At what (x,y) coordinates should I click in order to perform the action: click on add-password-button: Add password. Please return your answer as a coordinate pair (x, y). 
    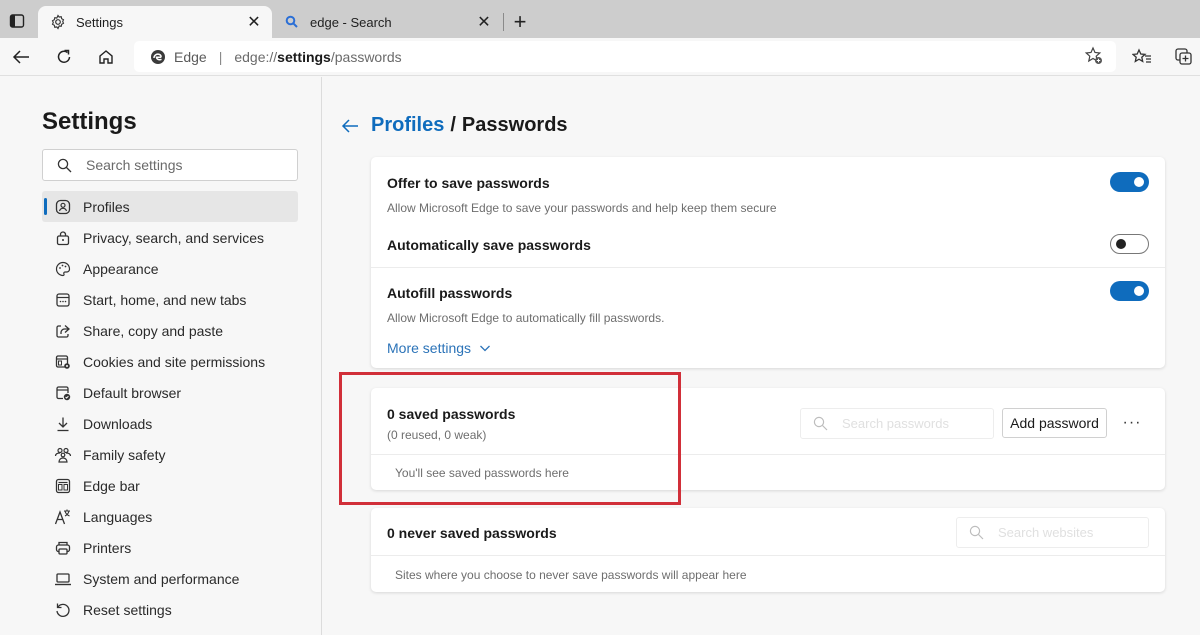
    Looking at the image, I should click on (1054, 423).